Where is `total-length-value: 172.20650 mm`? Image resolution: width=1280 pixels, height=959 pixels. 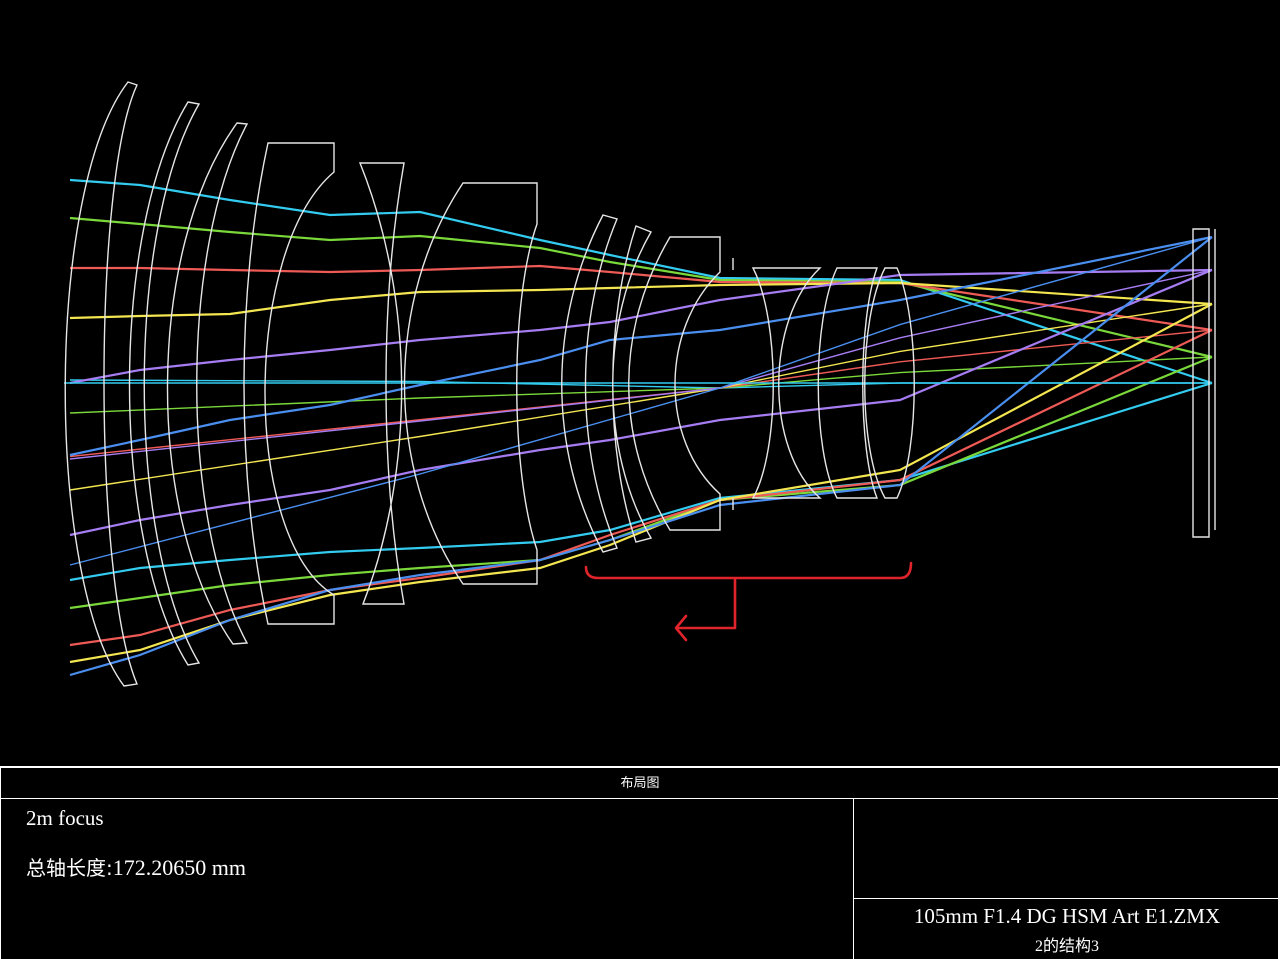 total-length-value: 172.20650 mm is located at coordinates (179, 867).